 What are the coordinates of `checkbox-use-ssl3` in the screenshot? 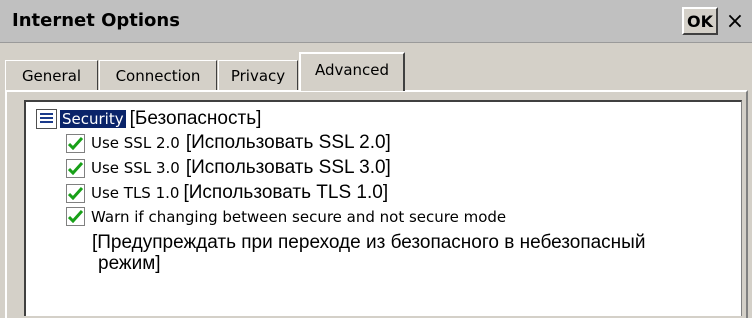 It's located at (75, 168).